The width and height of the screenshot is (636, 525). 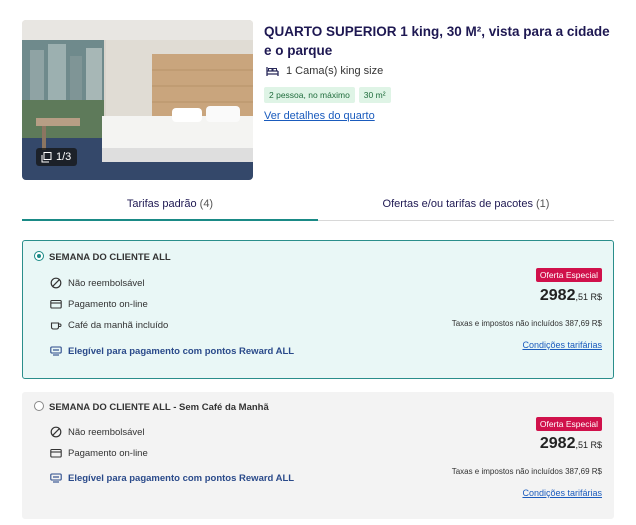 I want to click on feature-label: Café da manhã incluído, so click(x=118, y=325).